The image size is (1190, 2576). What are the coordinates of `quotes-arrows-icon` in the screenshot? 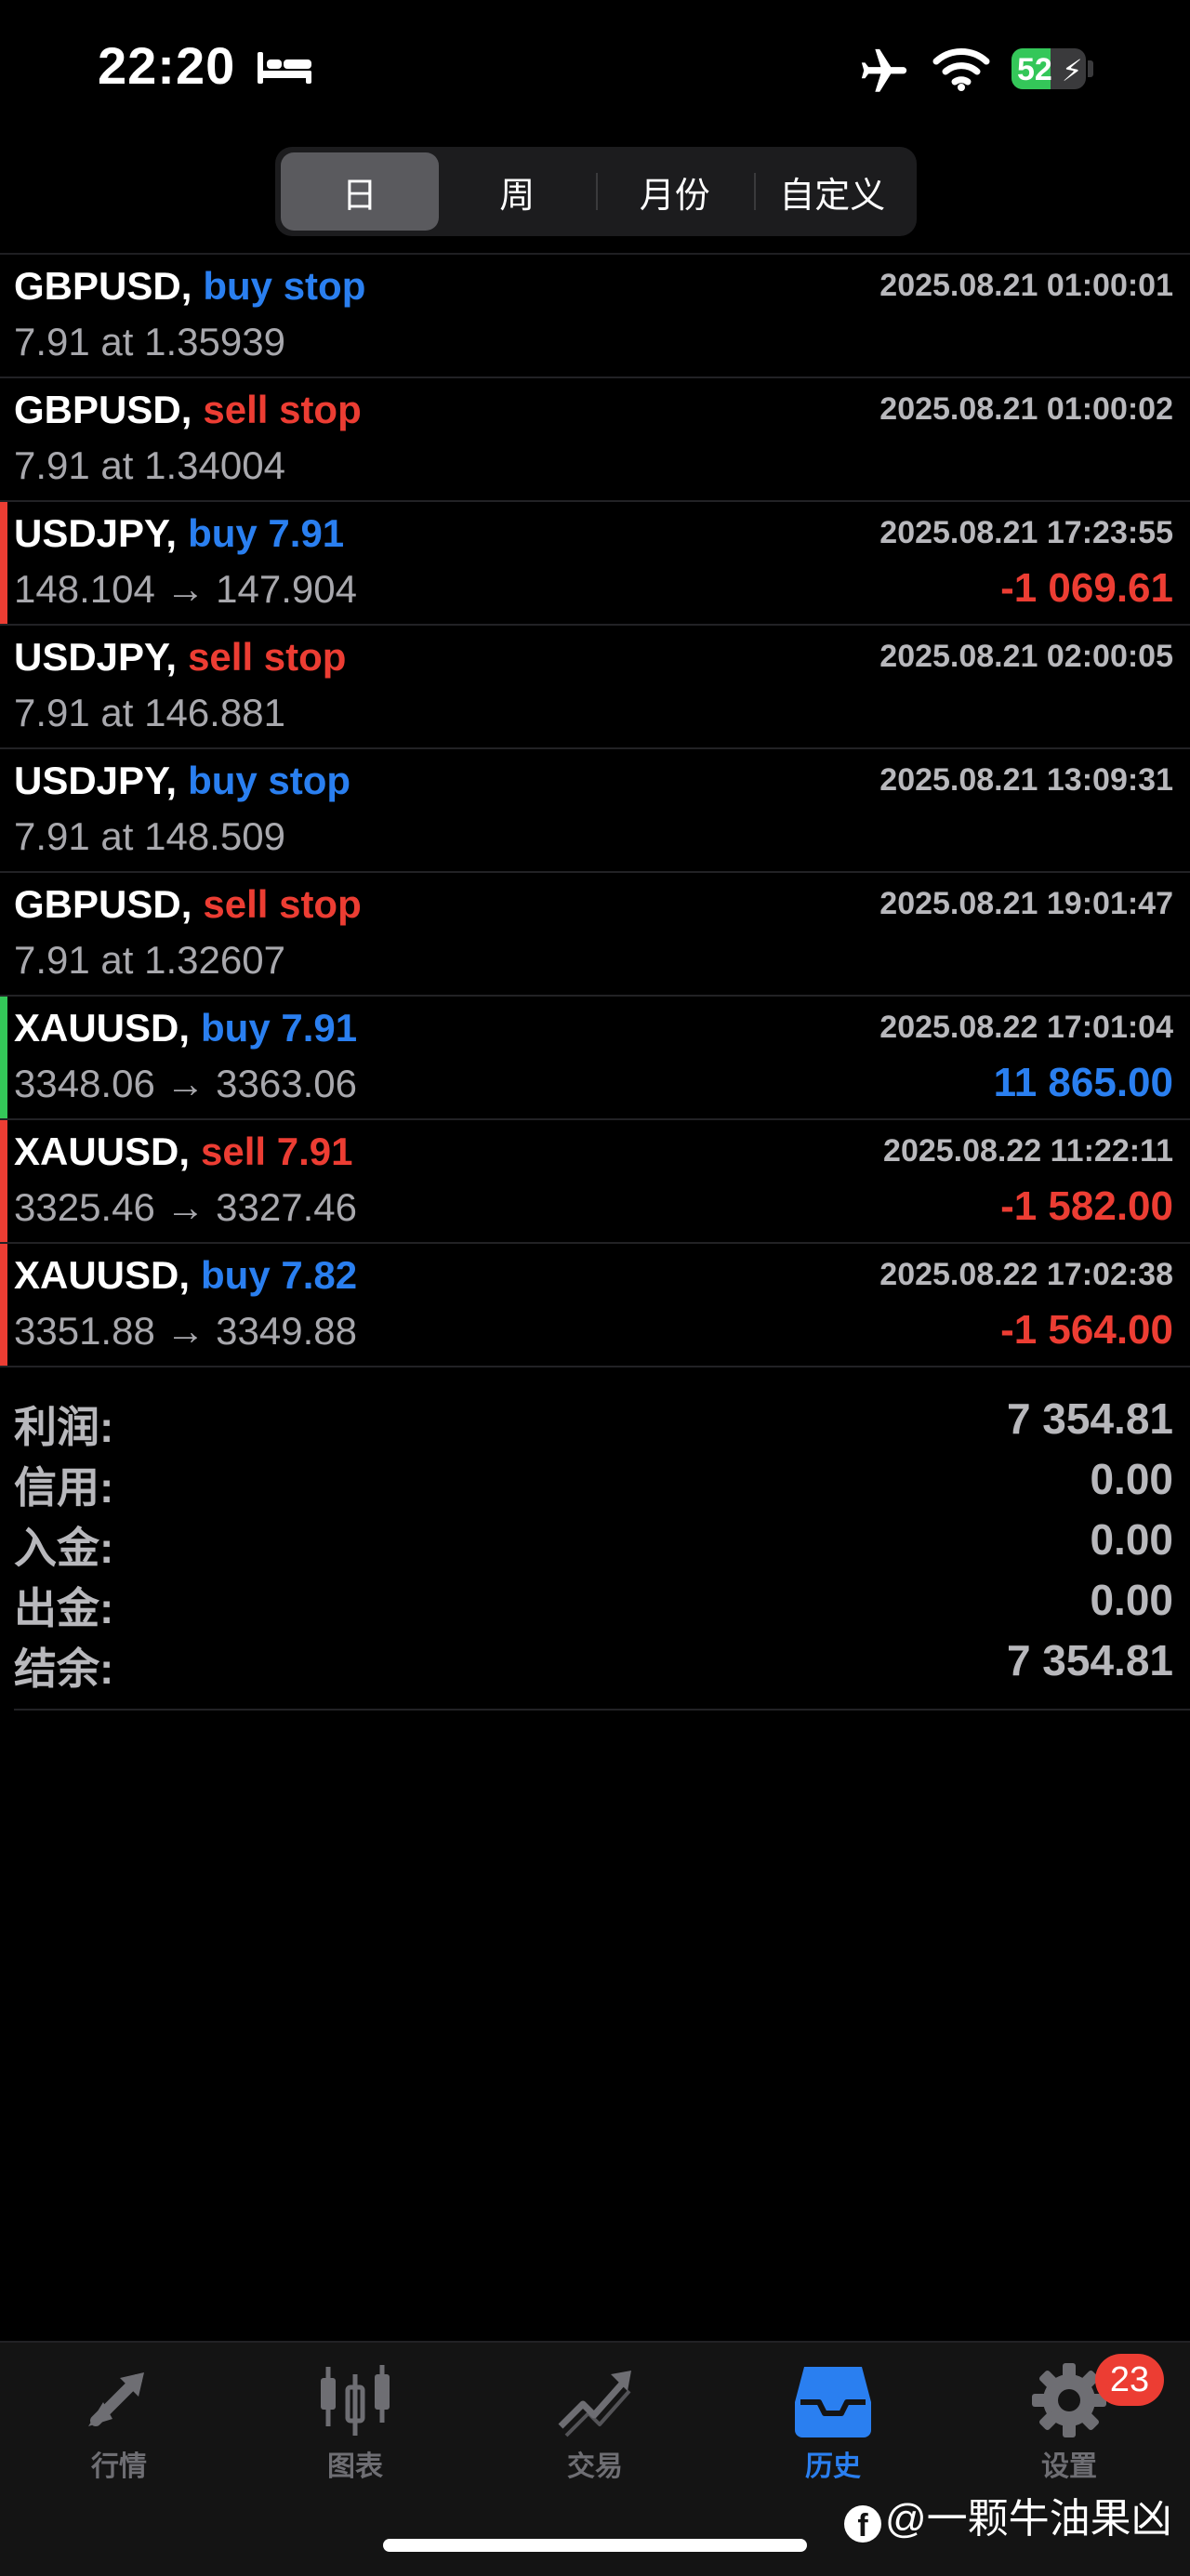 It's located at (116, 2399).